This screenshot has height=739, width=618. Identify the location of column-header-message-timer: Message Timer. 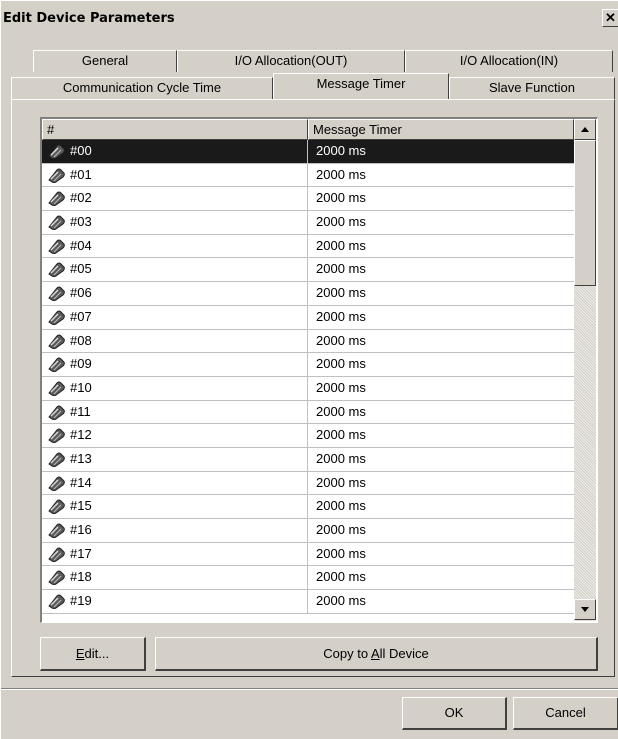
(441, 129).